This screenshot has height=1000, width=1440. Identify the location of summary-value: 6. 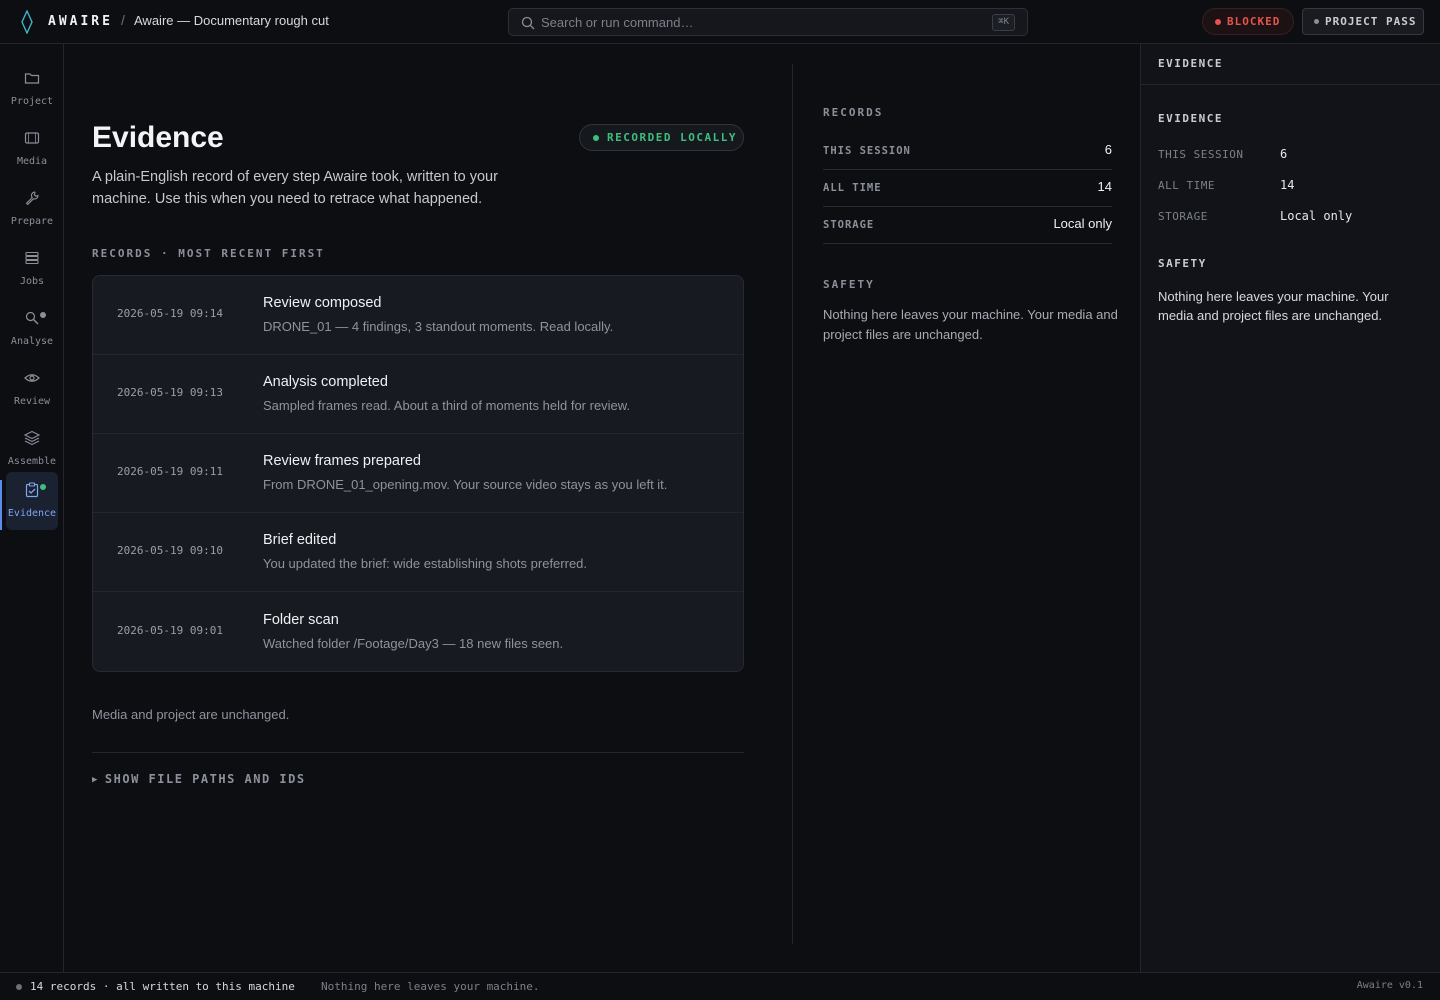
(1108, 149).